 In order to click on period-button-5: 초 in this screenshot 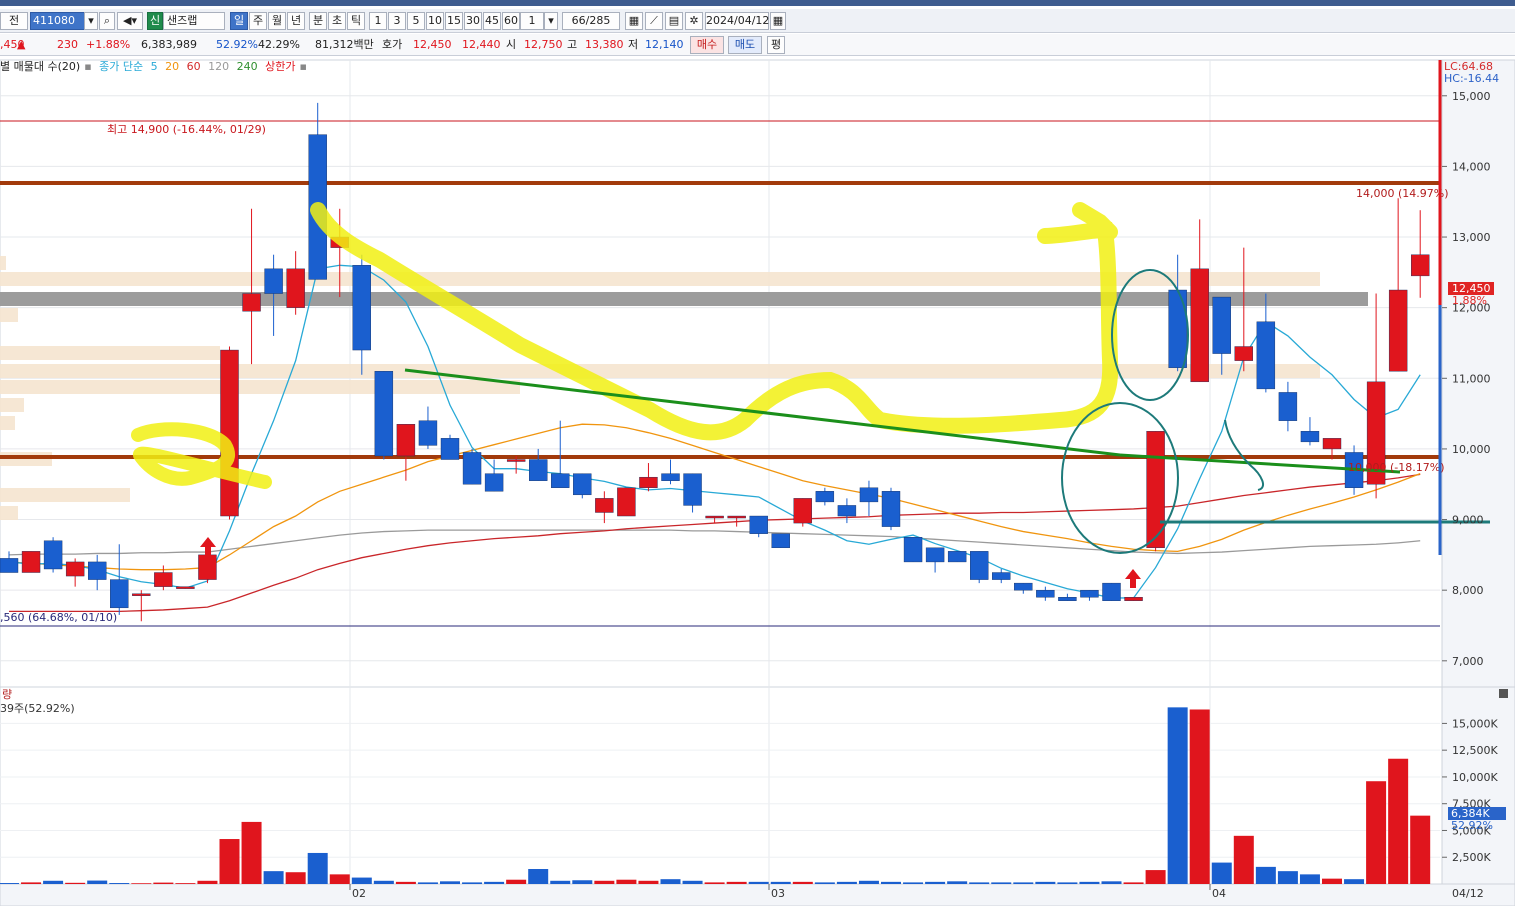, I will do `click(337, 21)`.